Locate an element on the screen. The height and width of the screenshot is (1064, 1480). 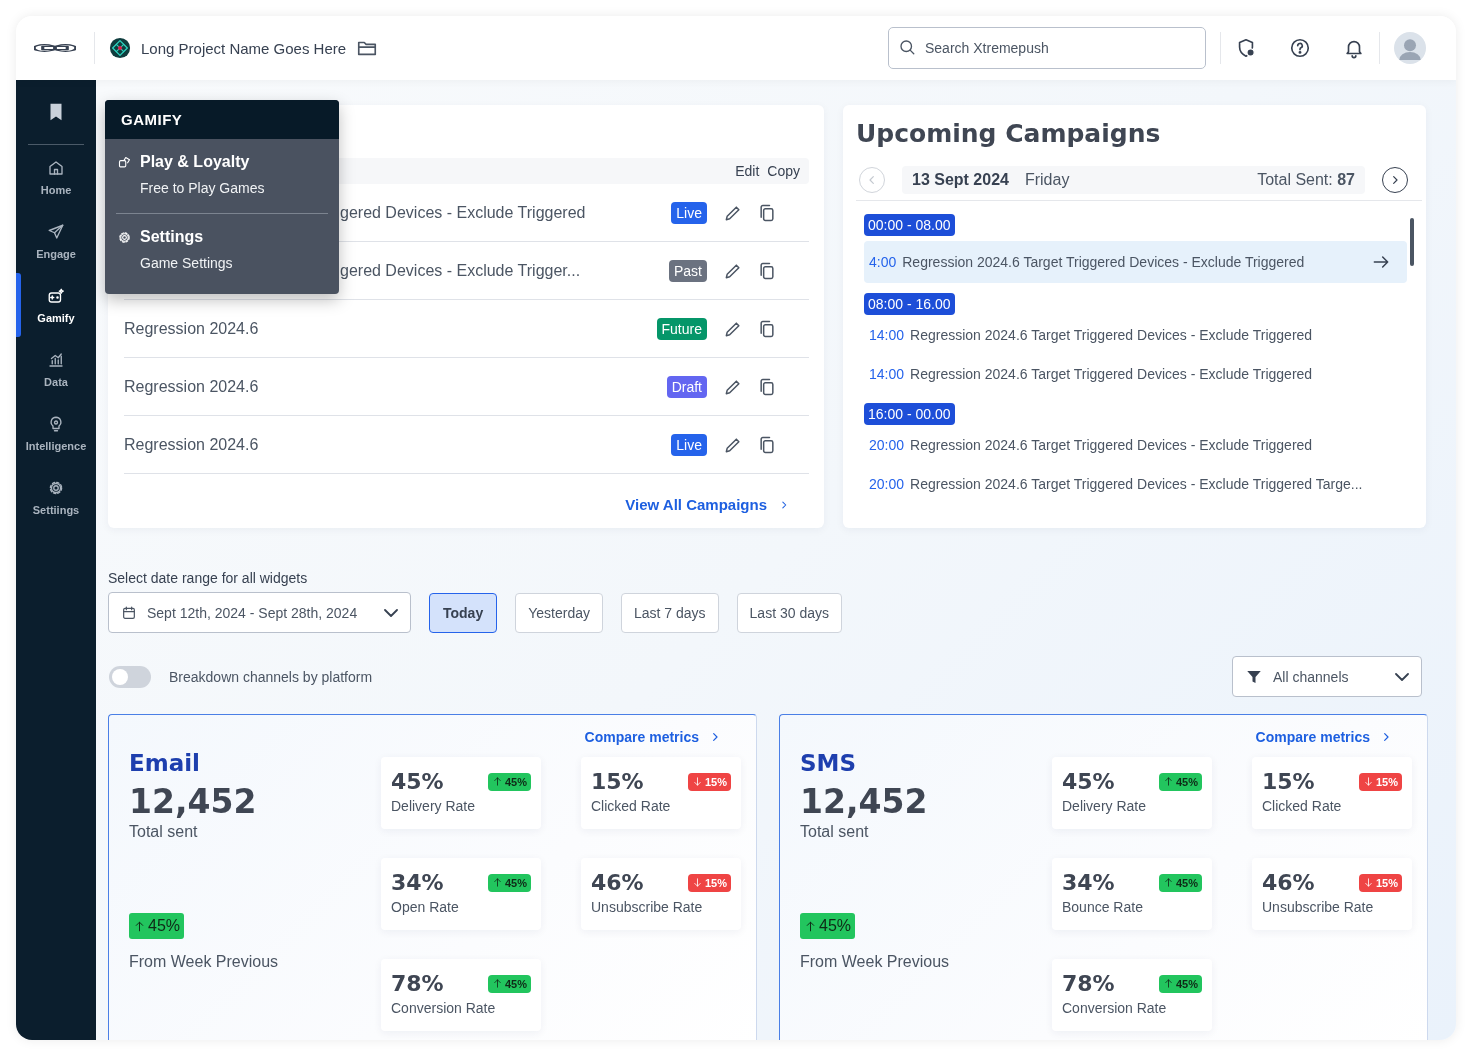
campaign-name: gered Devices - Exclude Triggered is located at coordinates (463, 212).